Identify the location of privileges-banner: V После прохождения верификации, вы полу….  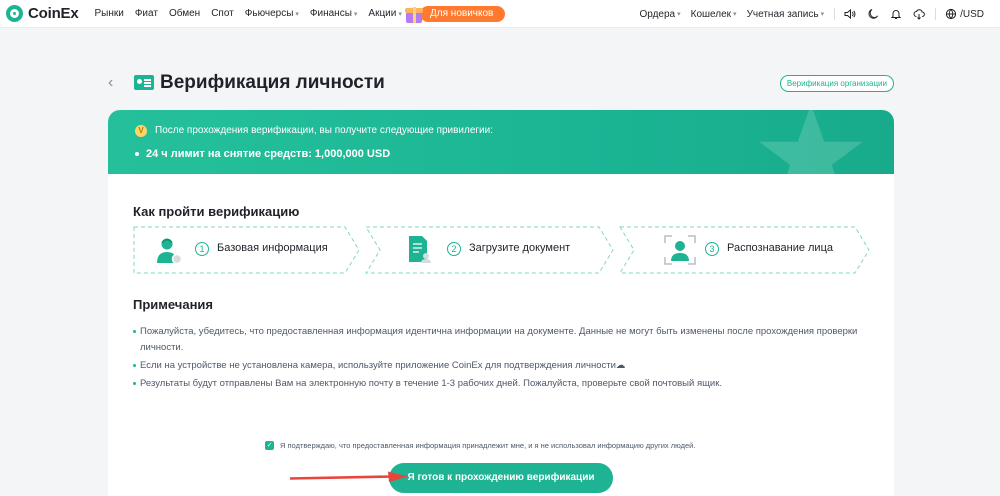
(501, 157).